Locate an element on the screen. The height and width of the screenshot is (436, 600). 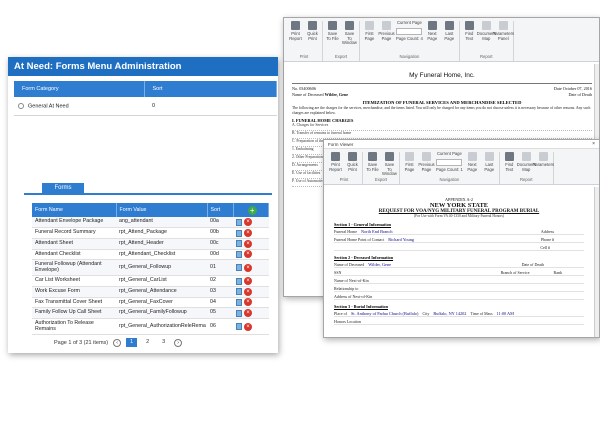
form-sort: 01 is located at coordinates (220, 268).